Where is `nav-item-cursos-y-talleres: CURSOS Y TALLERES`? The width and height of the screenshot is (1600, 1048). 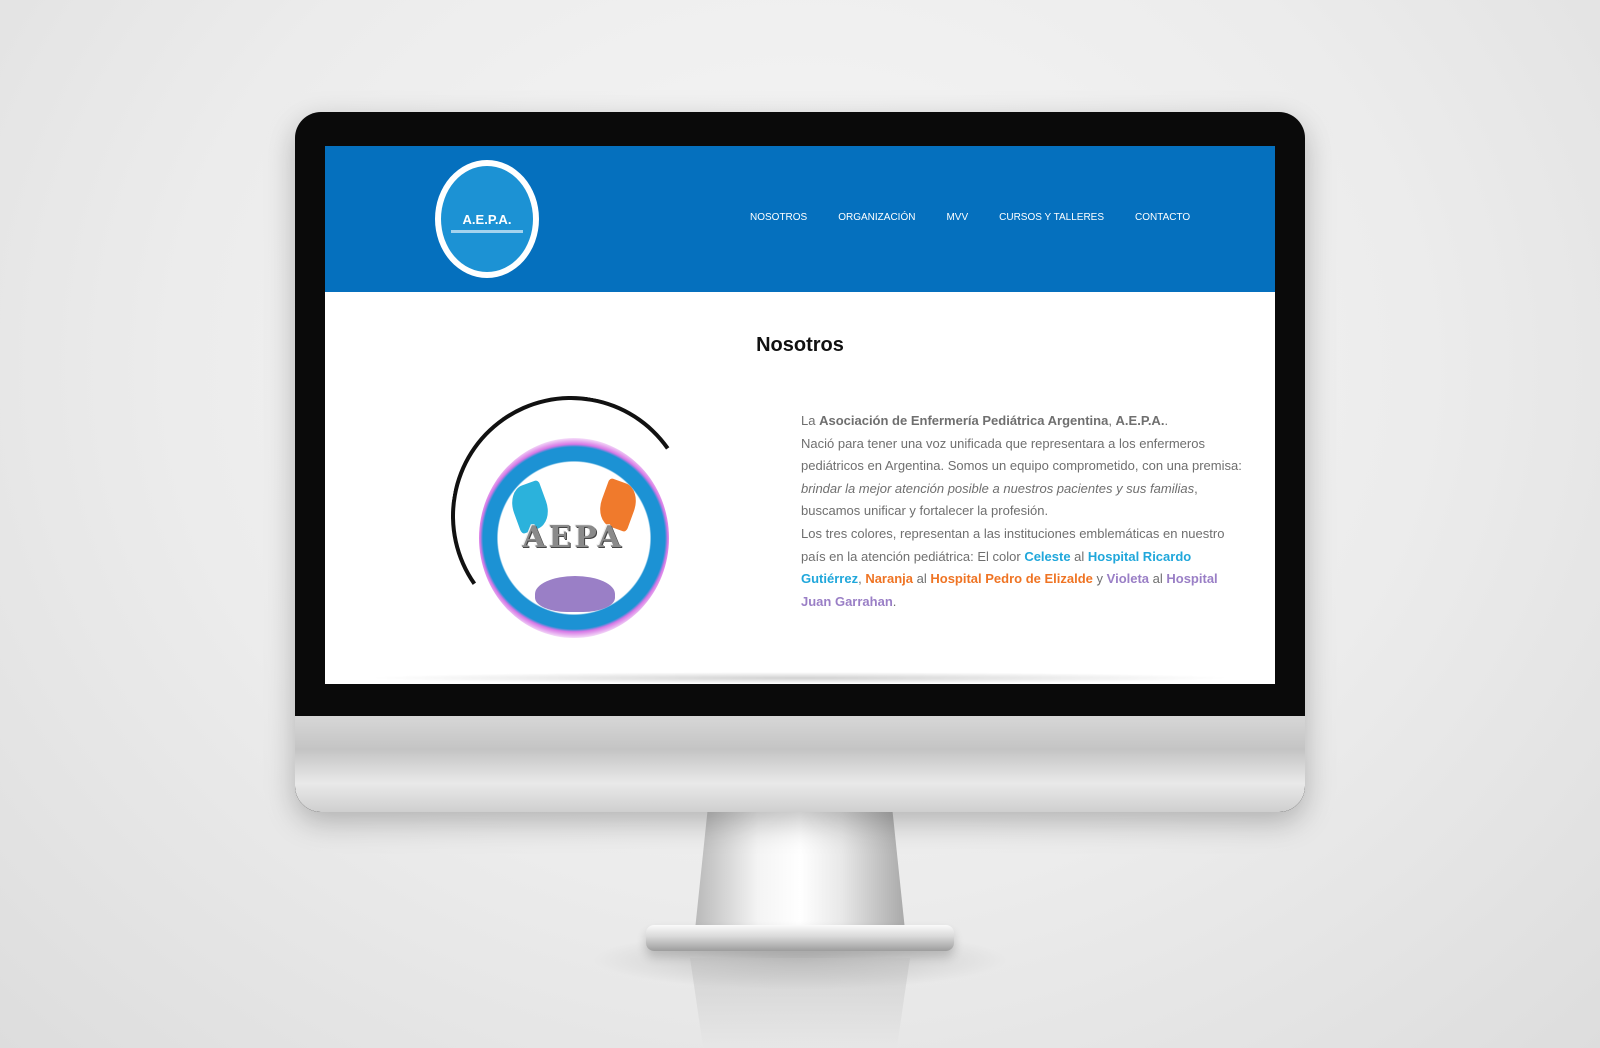
nav-item-cursos-y-talleres: CURSOS Y TALLERES is located at coordinates (1051, 217).